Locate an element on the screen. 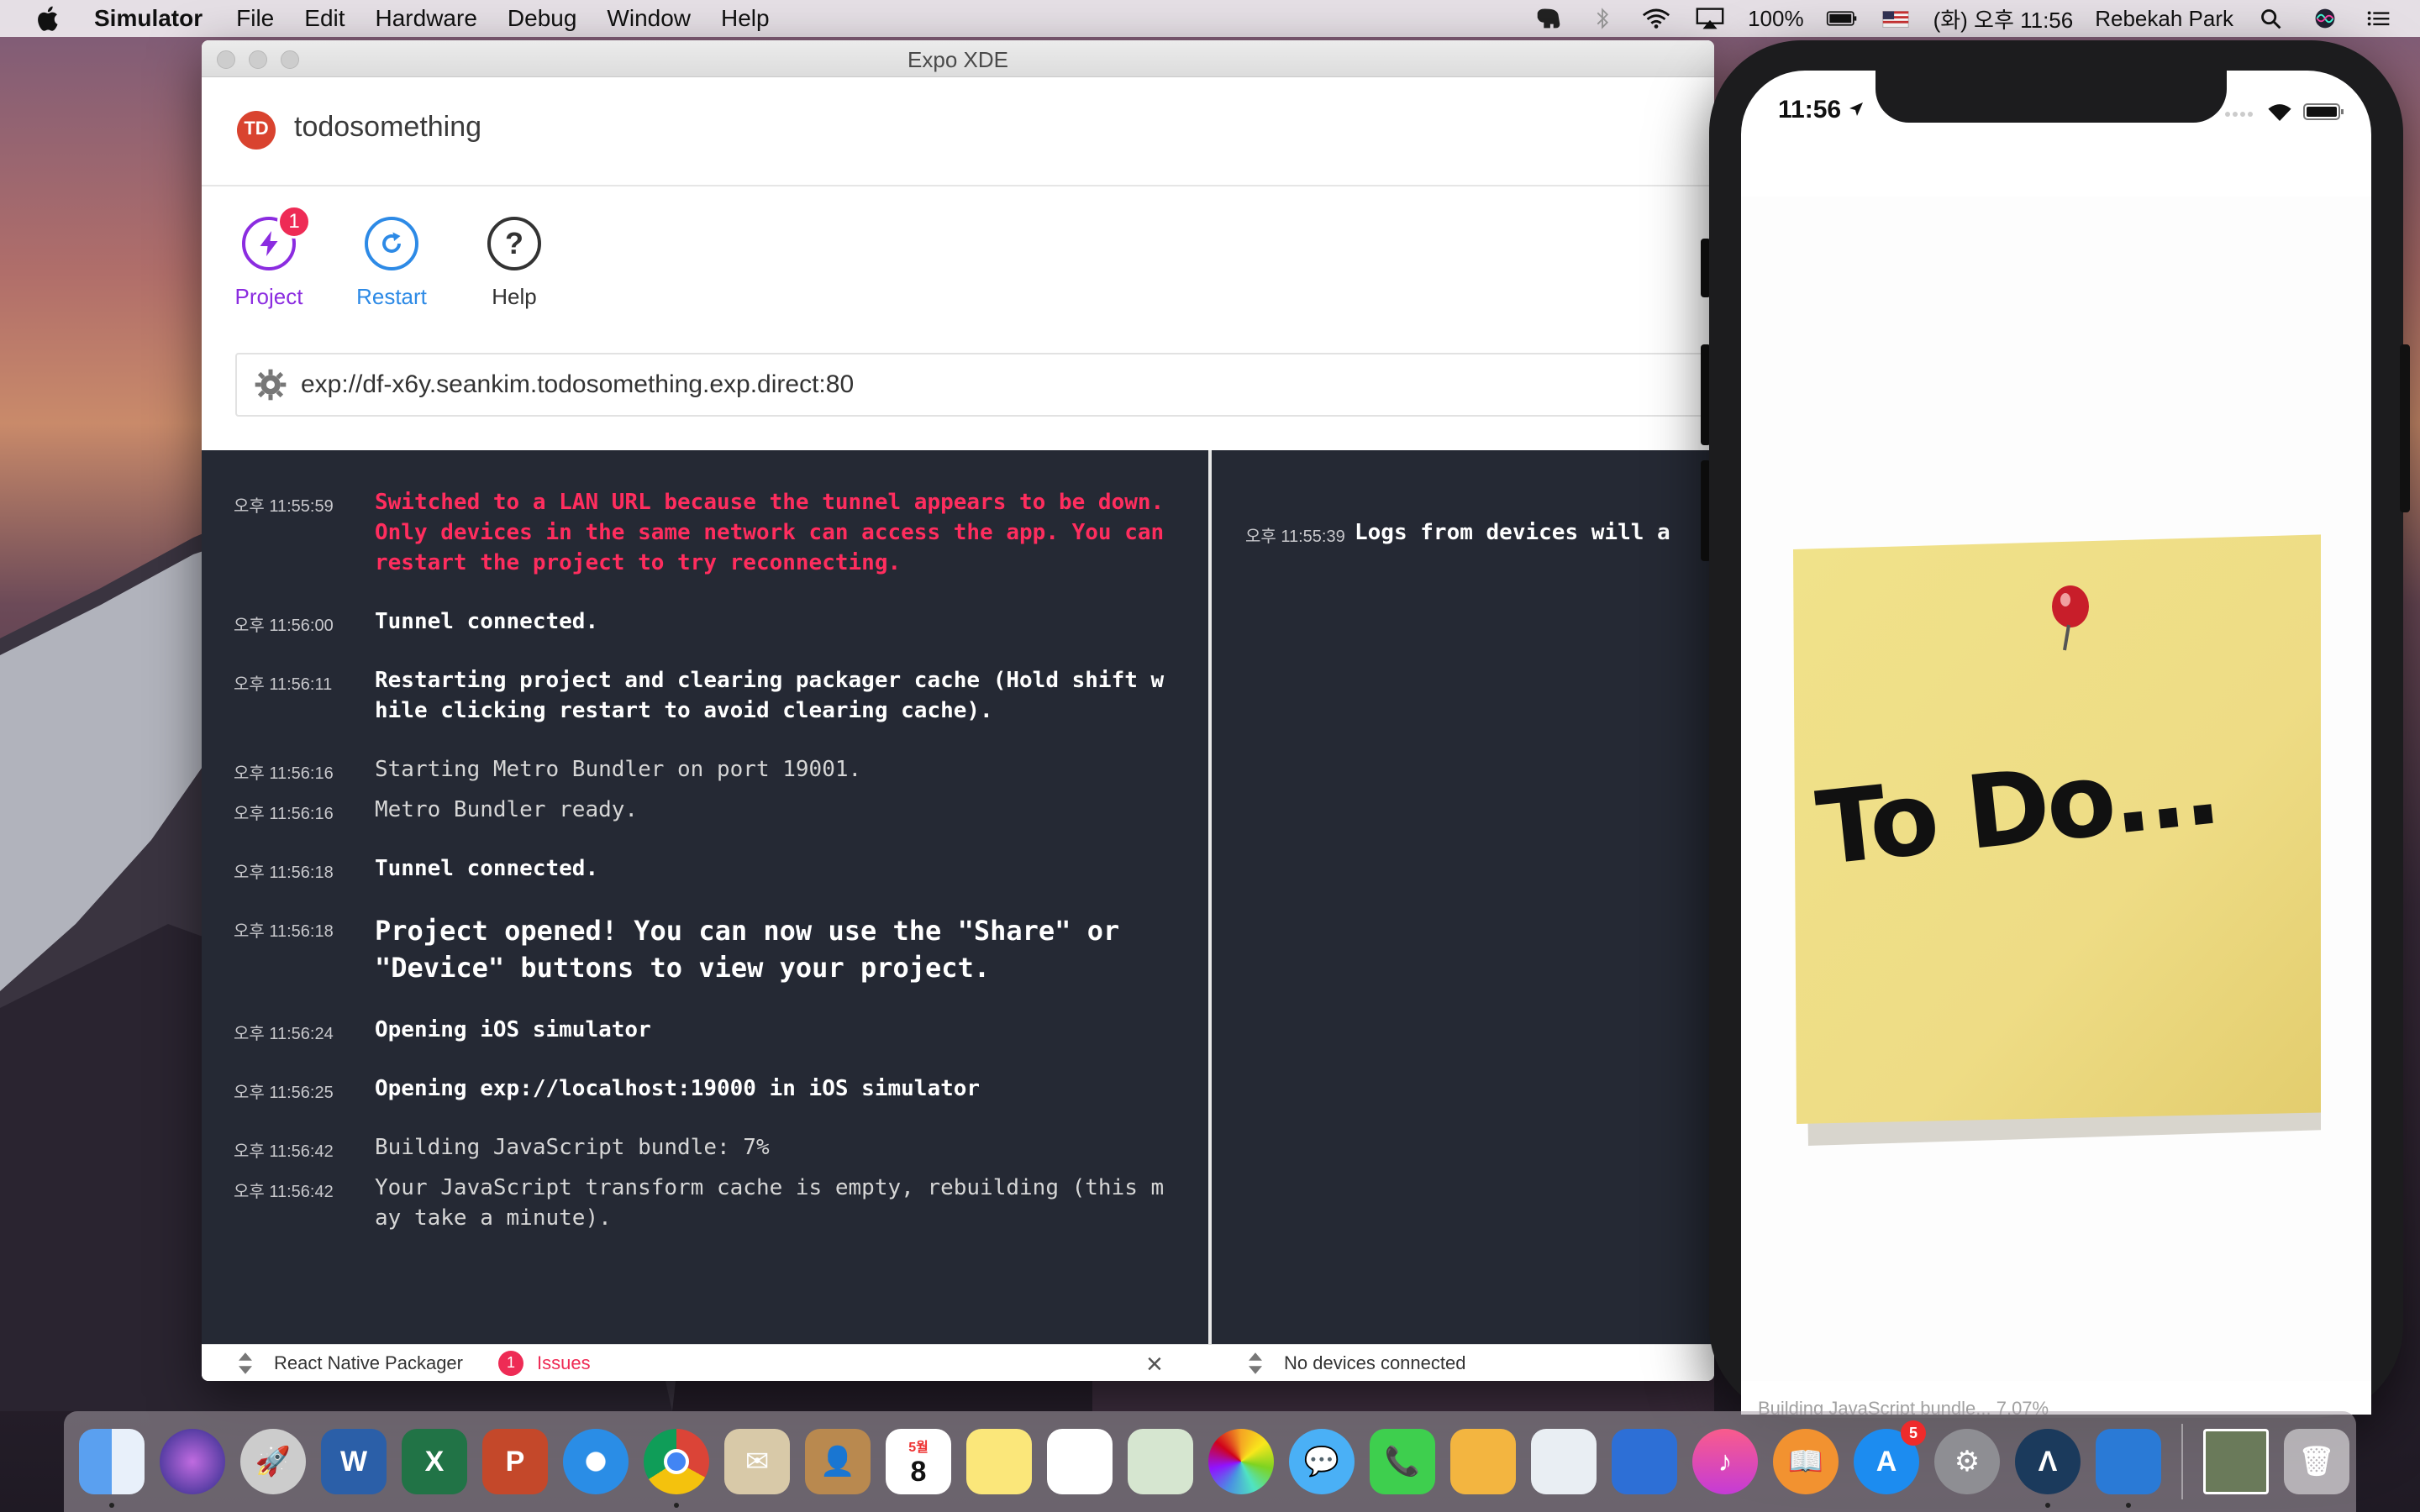 The width and height of the screenshot is (2420, 1512). photos-icon is located at coordinates (1241, 1461).